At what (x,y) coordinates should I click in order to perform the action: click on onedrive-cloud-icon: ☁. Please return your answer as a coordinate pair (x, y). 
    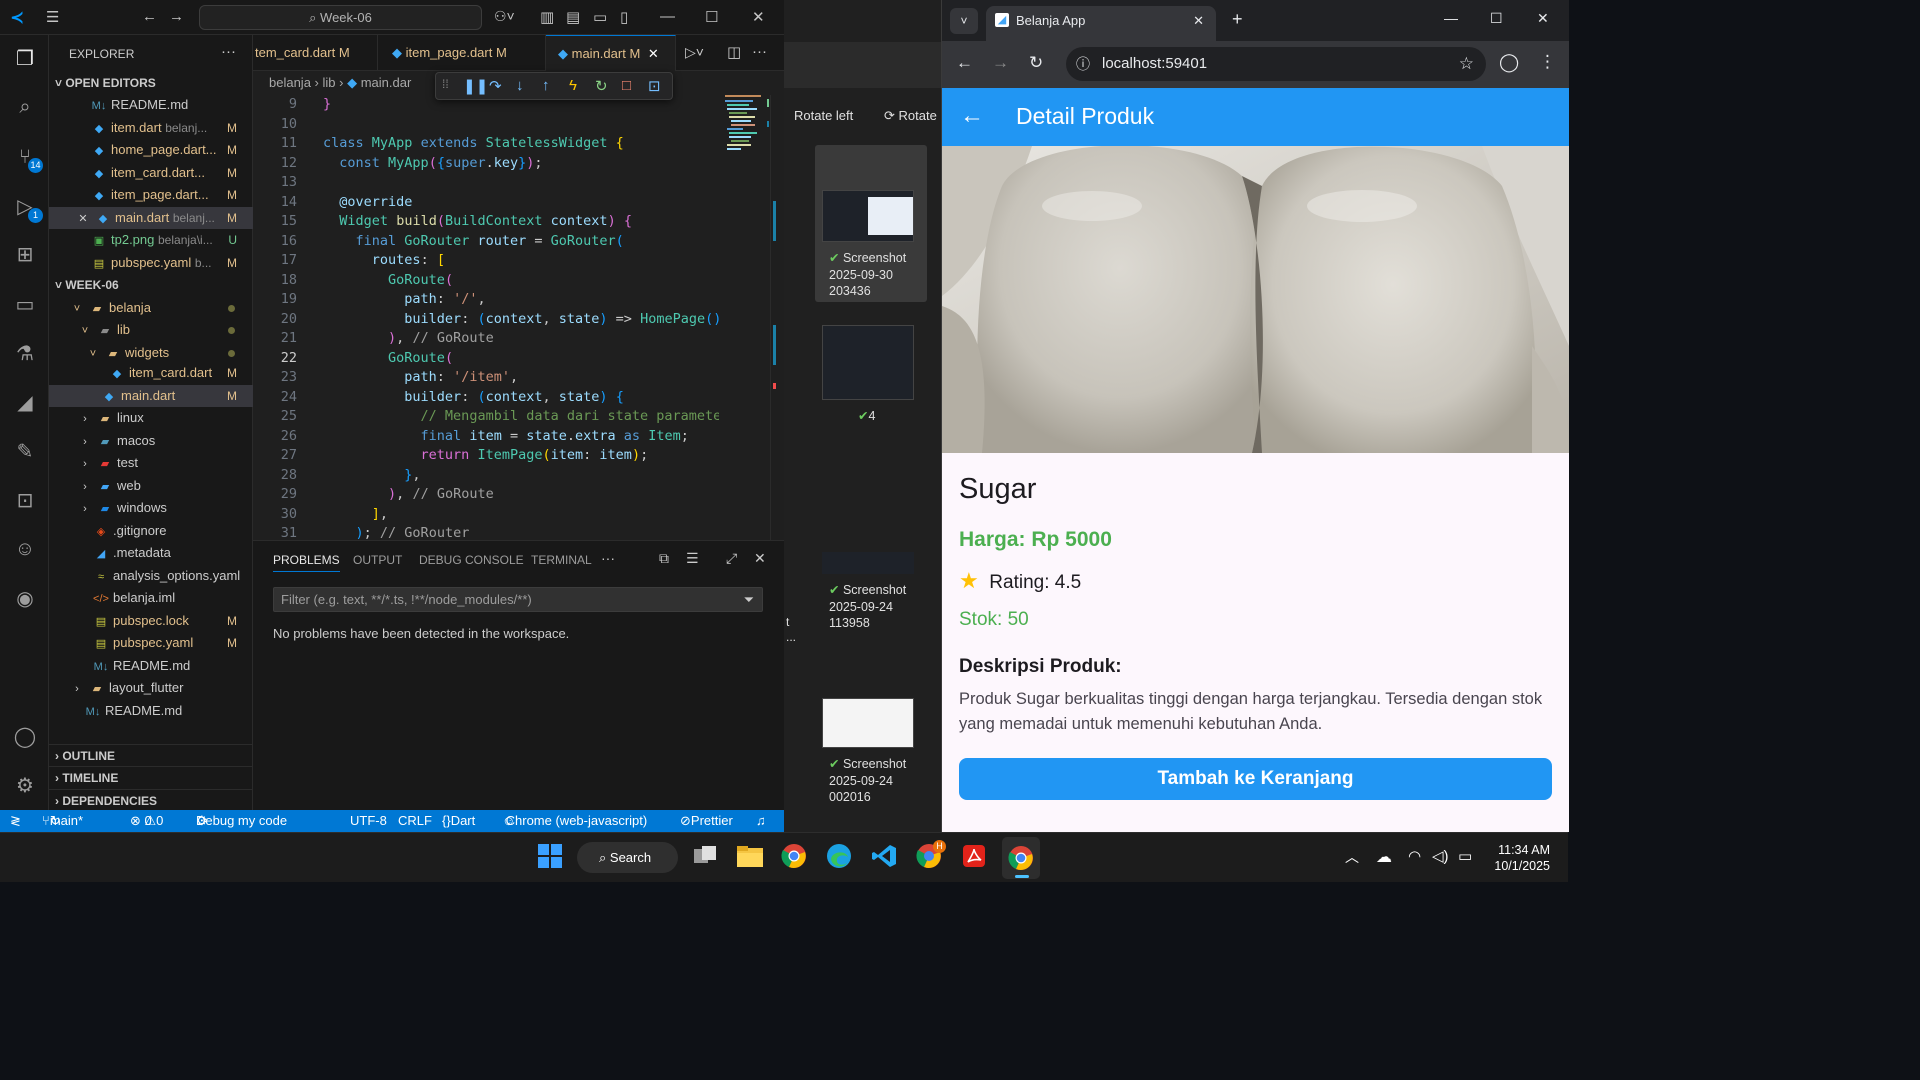
    Looking at the image, I should click on (1384, 857).